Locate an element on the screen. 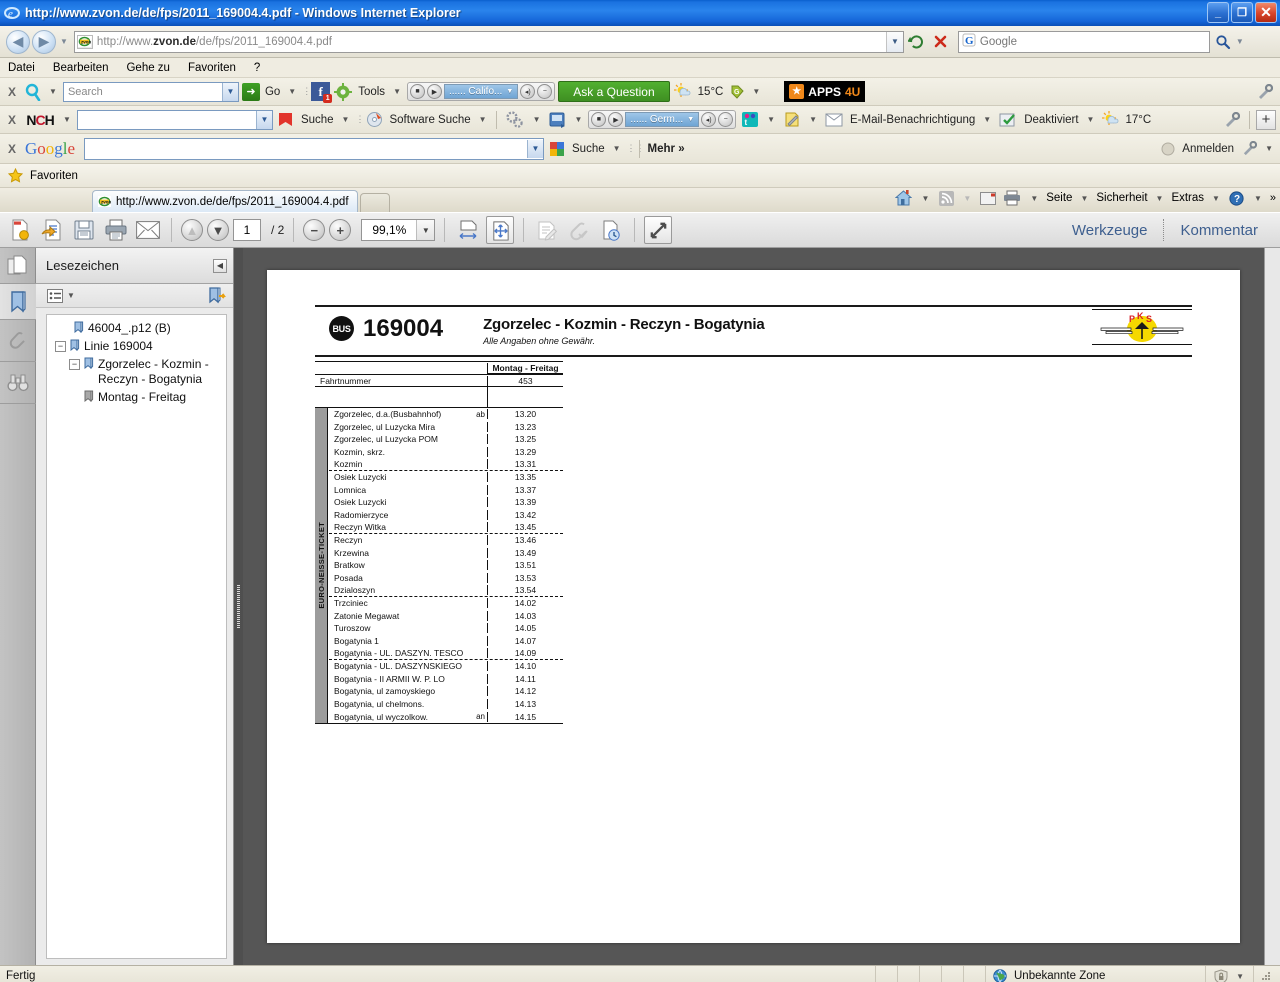 The height and width of the screenshot is (982, 1280). email-icon is located at coordinates (148, 230).